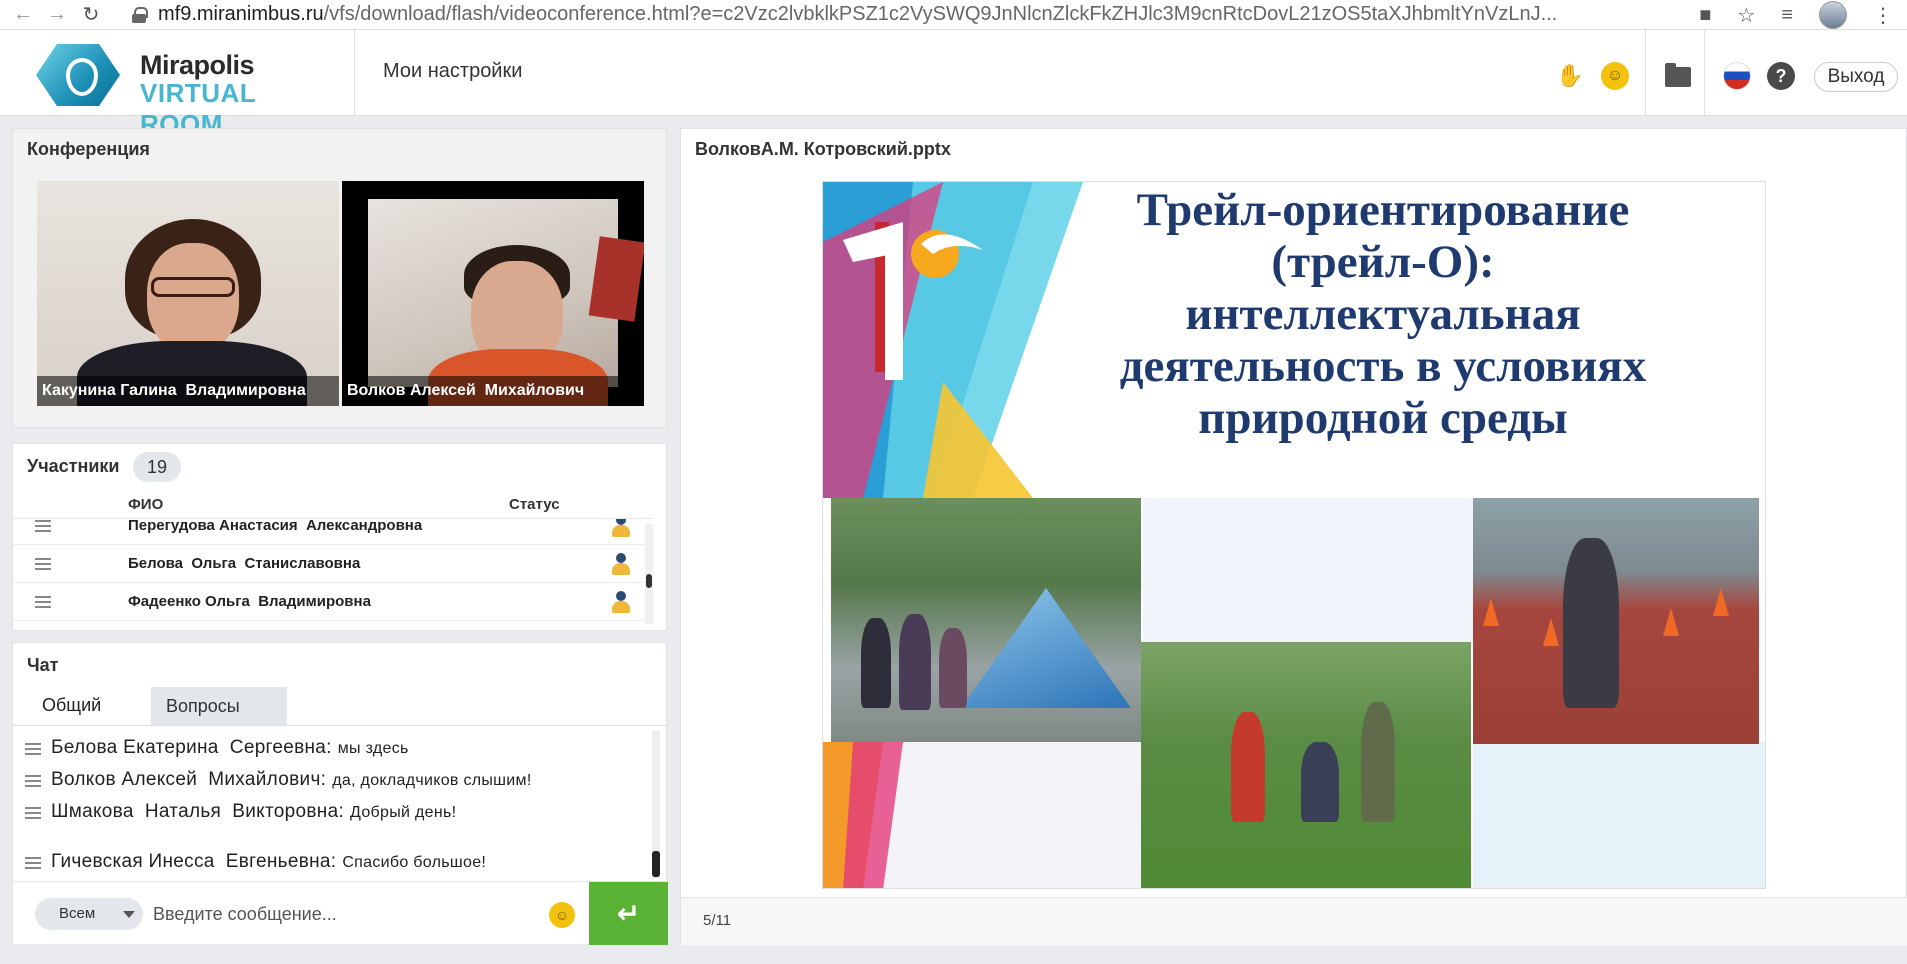 This screenshot has width=1907, height=964. Describe the element at coordinates (1737, 76) in the screenshot. I see `russian-flag-icon` at that location.